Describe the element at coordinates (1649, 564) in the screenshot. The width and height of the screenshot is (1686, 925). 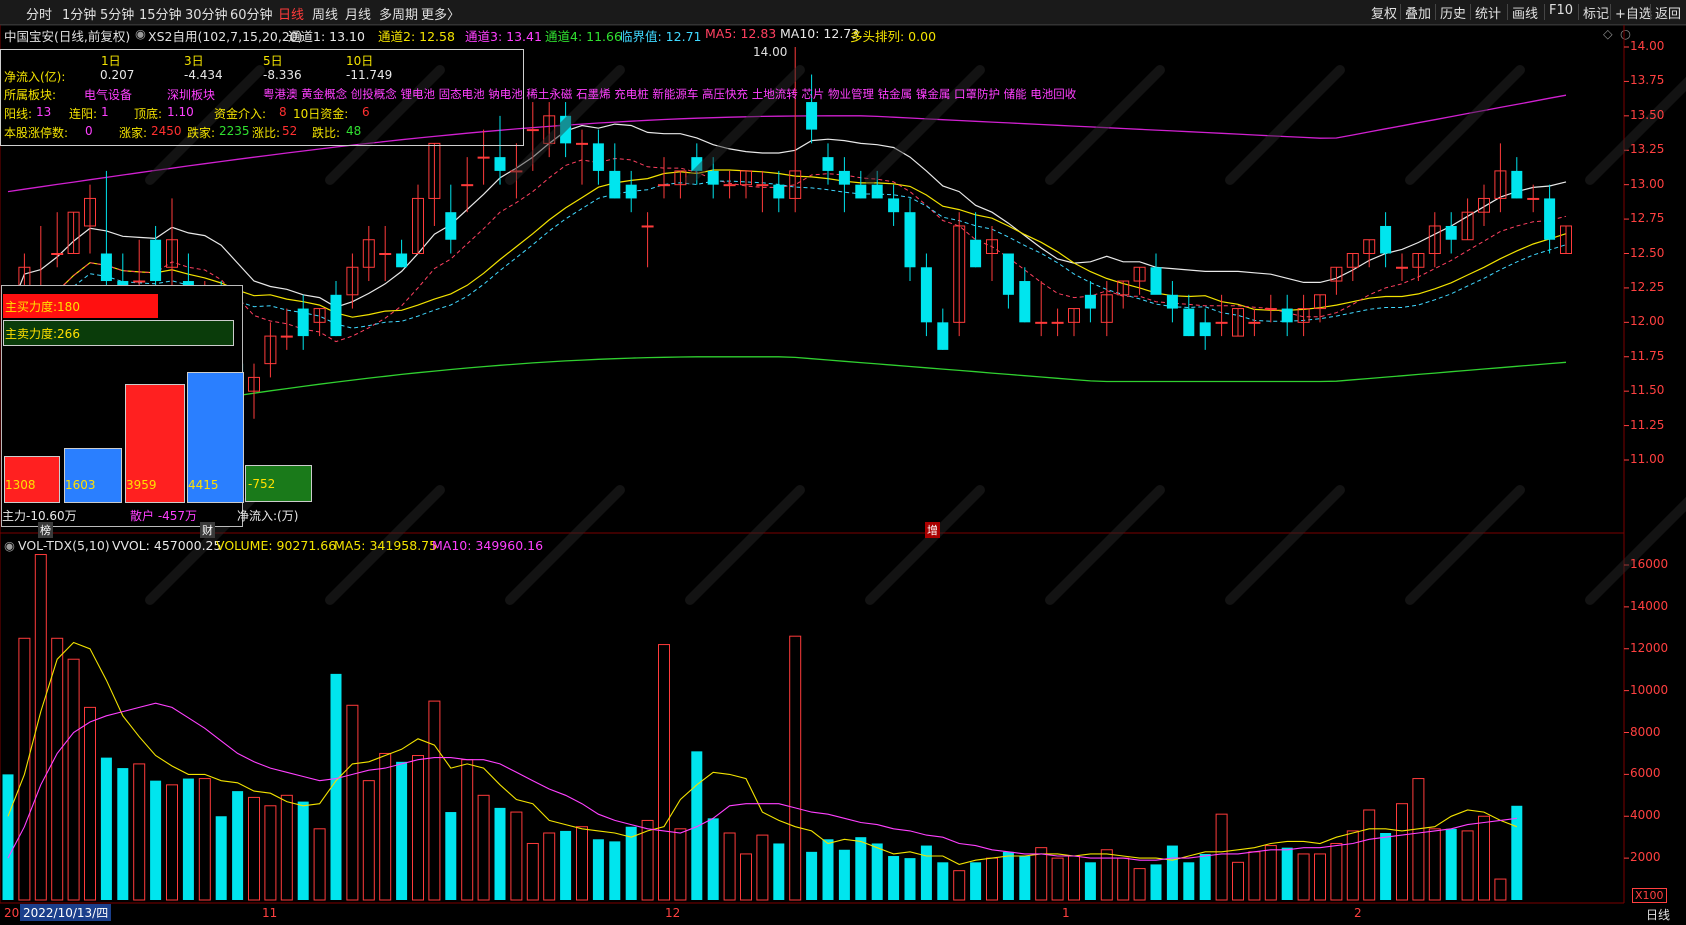
I see `volume-tick-0: 16000` at that location.